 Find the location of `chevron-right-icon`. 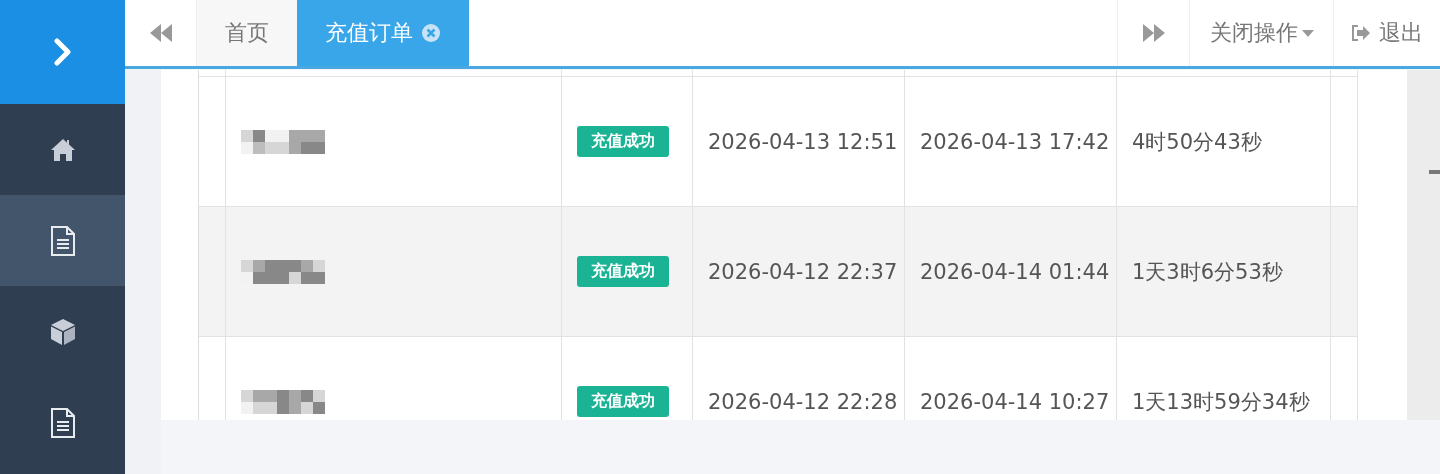

chevron-right-icon is located at coordinates (62, 52).